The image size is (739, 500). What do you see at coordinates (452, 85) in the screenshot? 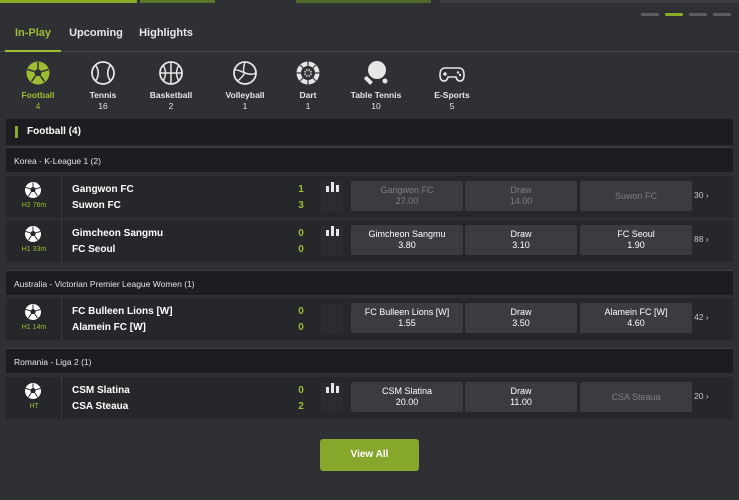
I see `sport-item-e-sports: E-Sports 5` at bounding box center [452, 85].